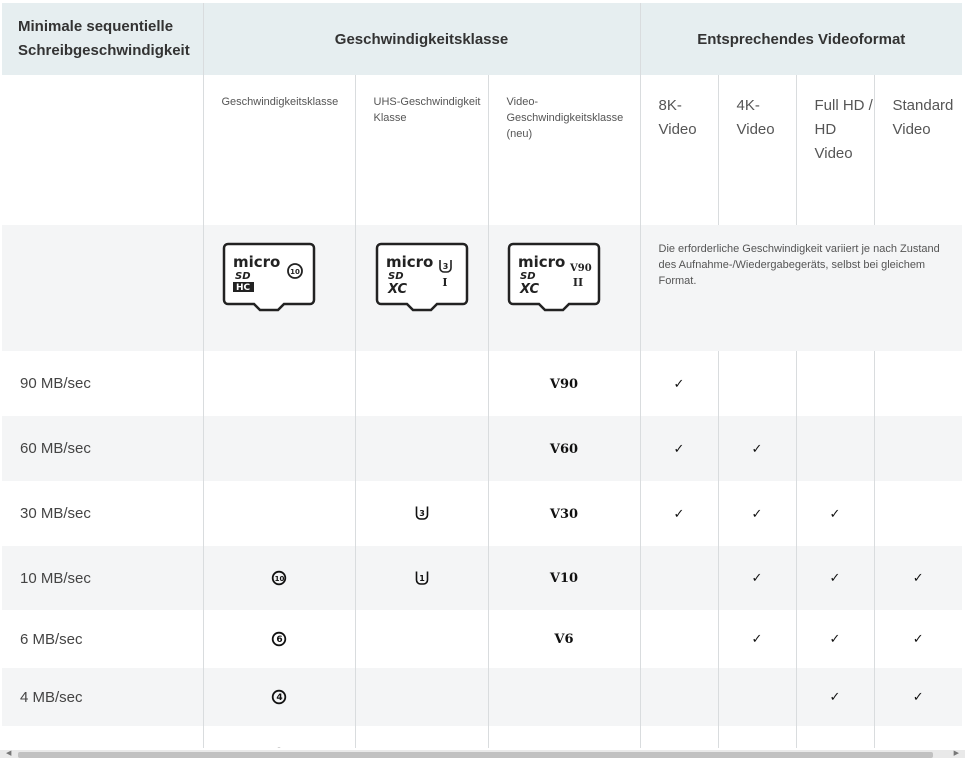 The image size is (965, 758). What do you see at coordinates (422, 39) in the screenshot?
I see `speed-class-header: Geschwindigkeitsklasse` at bounding box center [422, 39].